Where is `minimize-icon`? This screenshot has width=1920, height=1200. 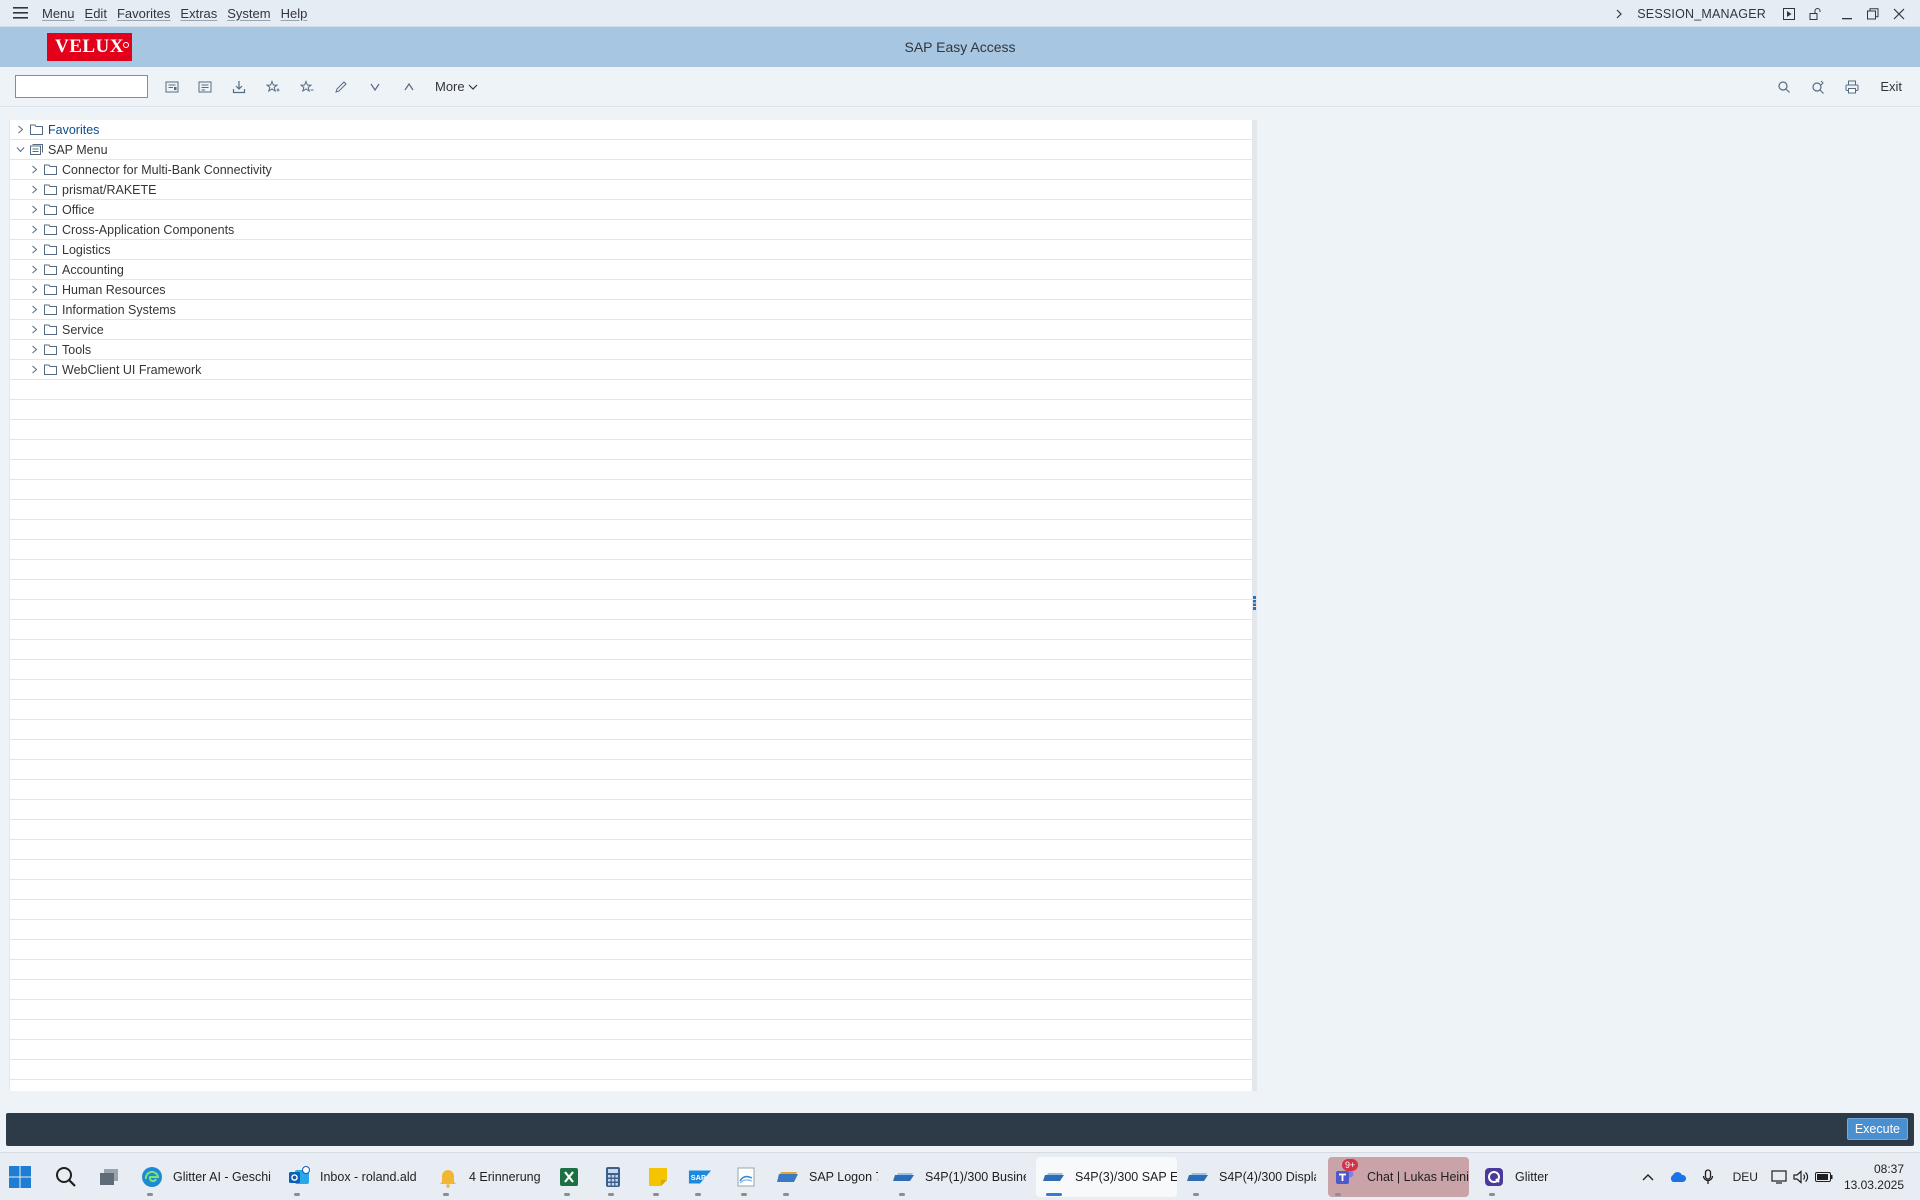 minimize-icon is located at coordinates (1847, 13).